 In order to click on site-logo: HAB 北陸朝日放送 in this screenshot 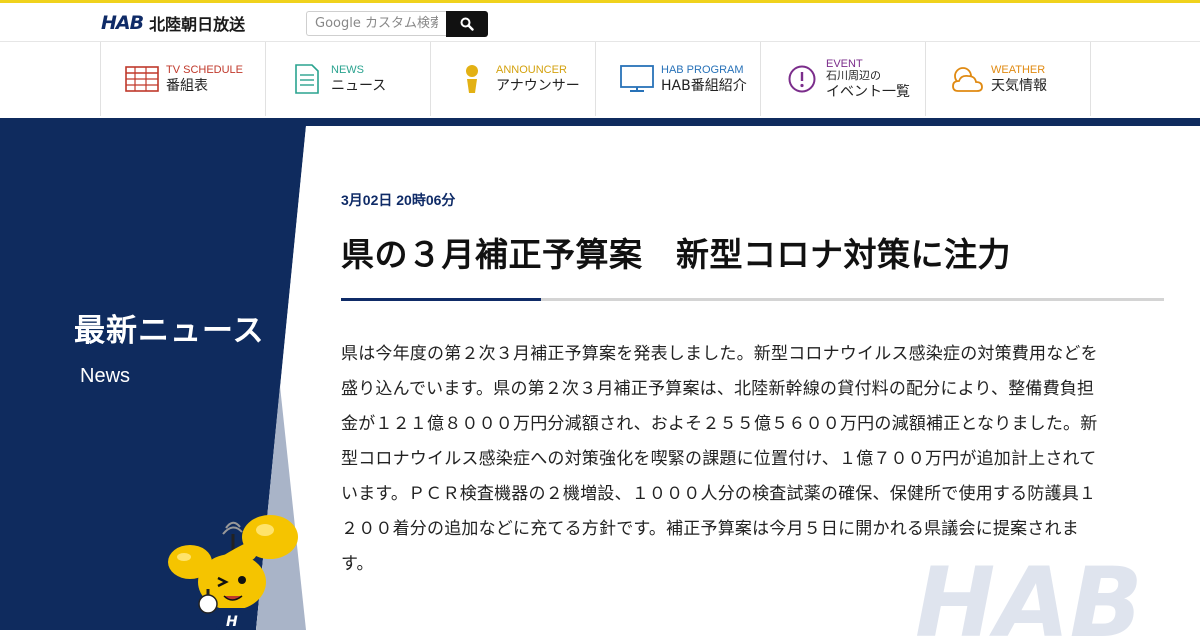, I will do `click(173, 23)`.